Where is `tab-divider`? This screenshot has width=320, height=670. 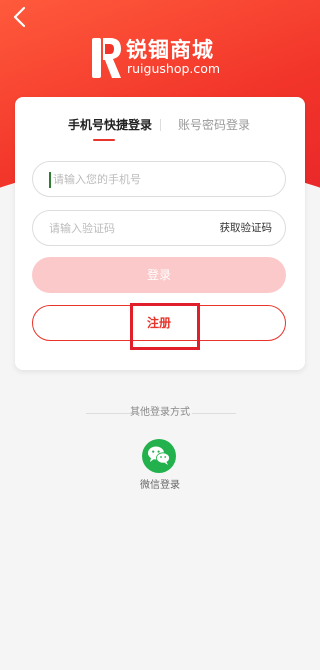 tab-divider is located at coordinates (160, 125).